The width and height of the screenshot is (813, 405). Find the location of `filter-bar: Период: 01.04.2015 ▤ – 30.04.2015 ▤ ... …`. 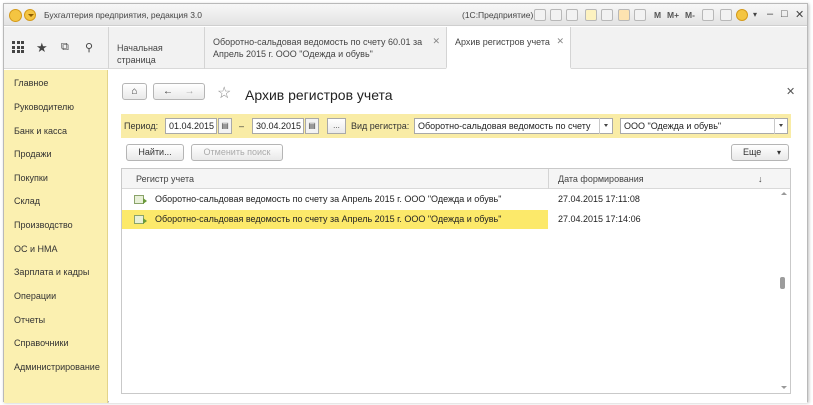

filter-bar: Период: 01.04.2015 ▤ – 30.04.2015 ▤ ... … is located at coordinates (456, 126).